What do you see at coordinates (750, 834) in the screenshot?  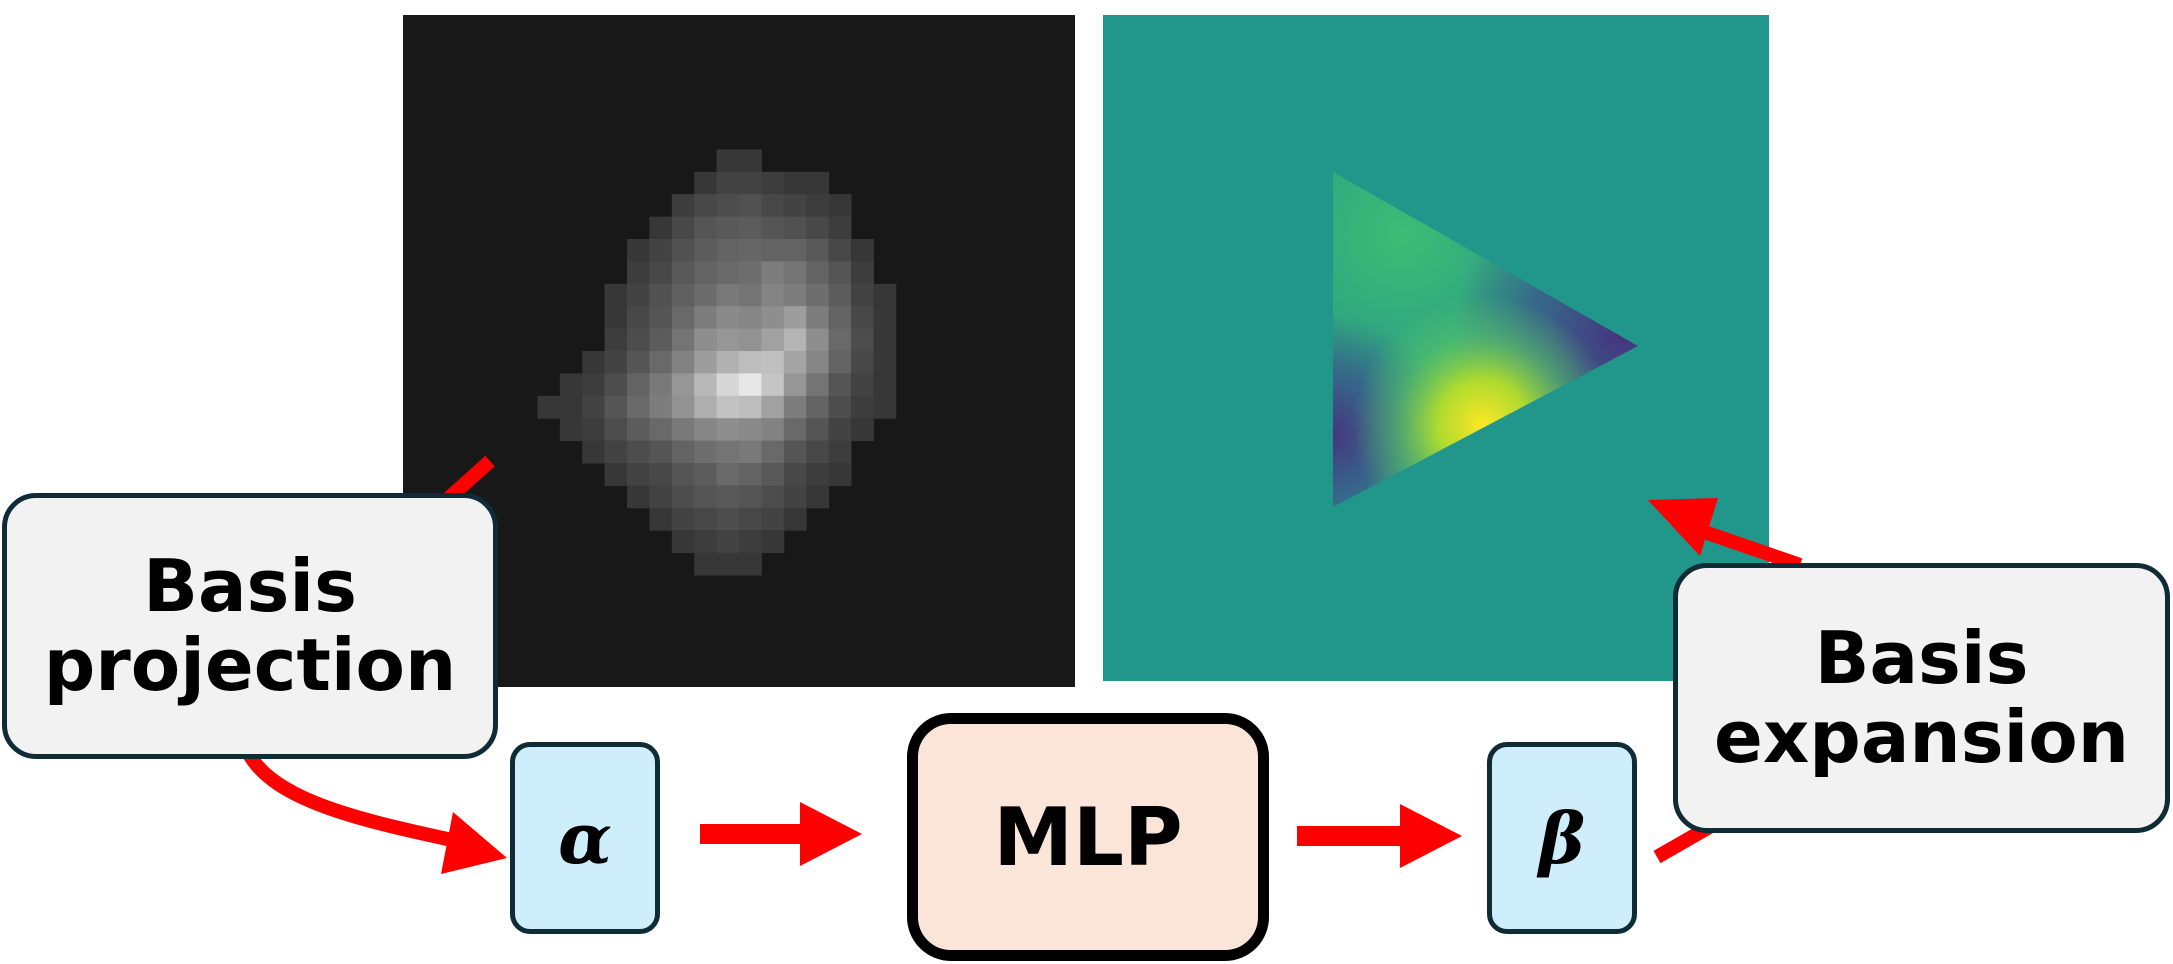 I see `arrow-alpha-to-mlp-shaft` at bounding box center [750, 834].